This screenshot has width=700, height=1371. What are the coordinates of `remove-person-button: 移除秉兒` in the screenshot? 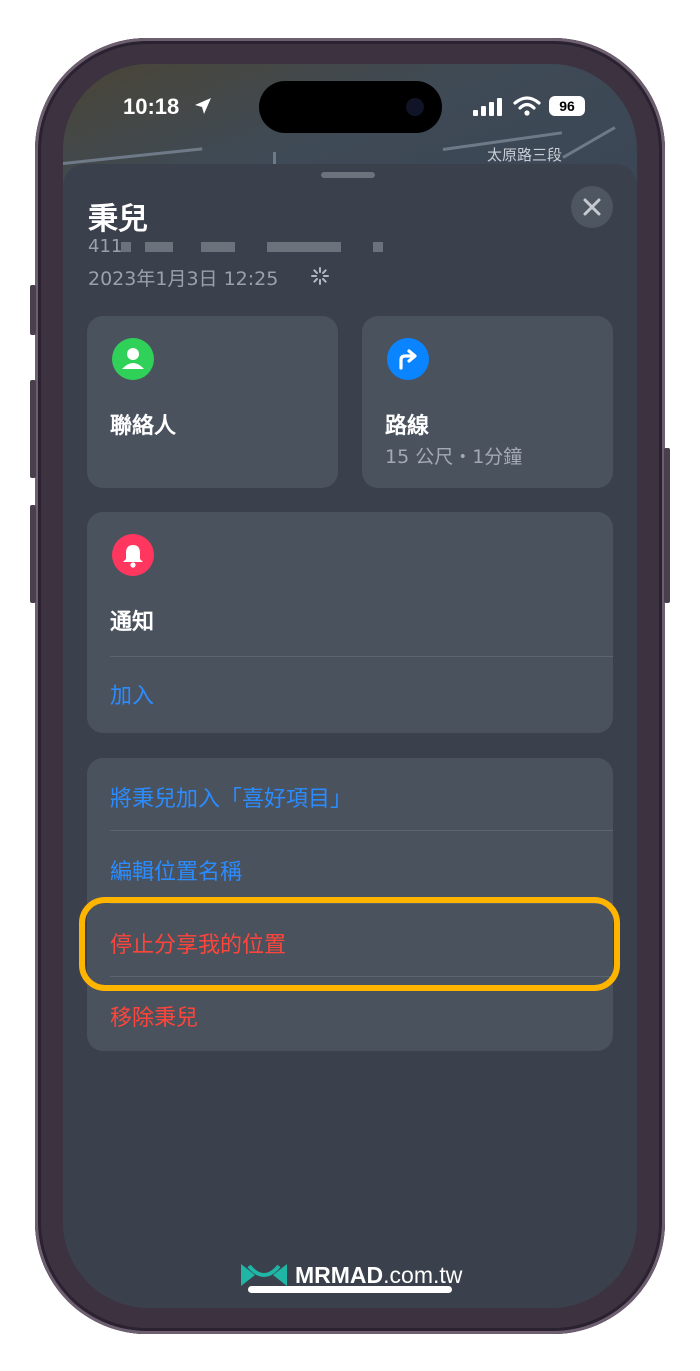 It's located at (154, 1016).